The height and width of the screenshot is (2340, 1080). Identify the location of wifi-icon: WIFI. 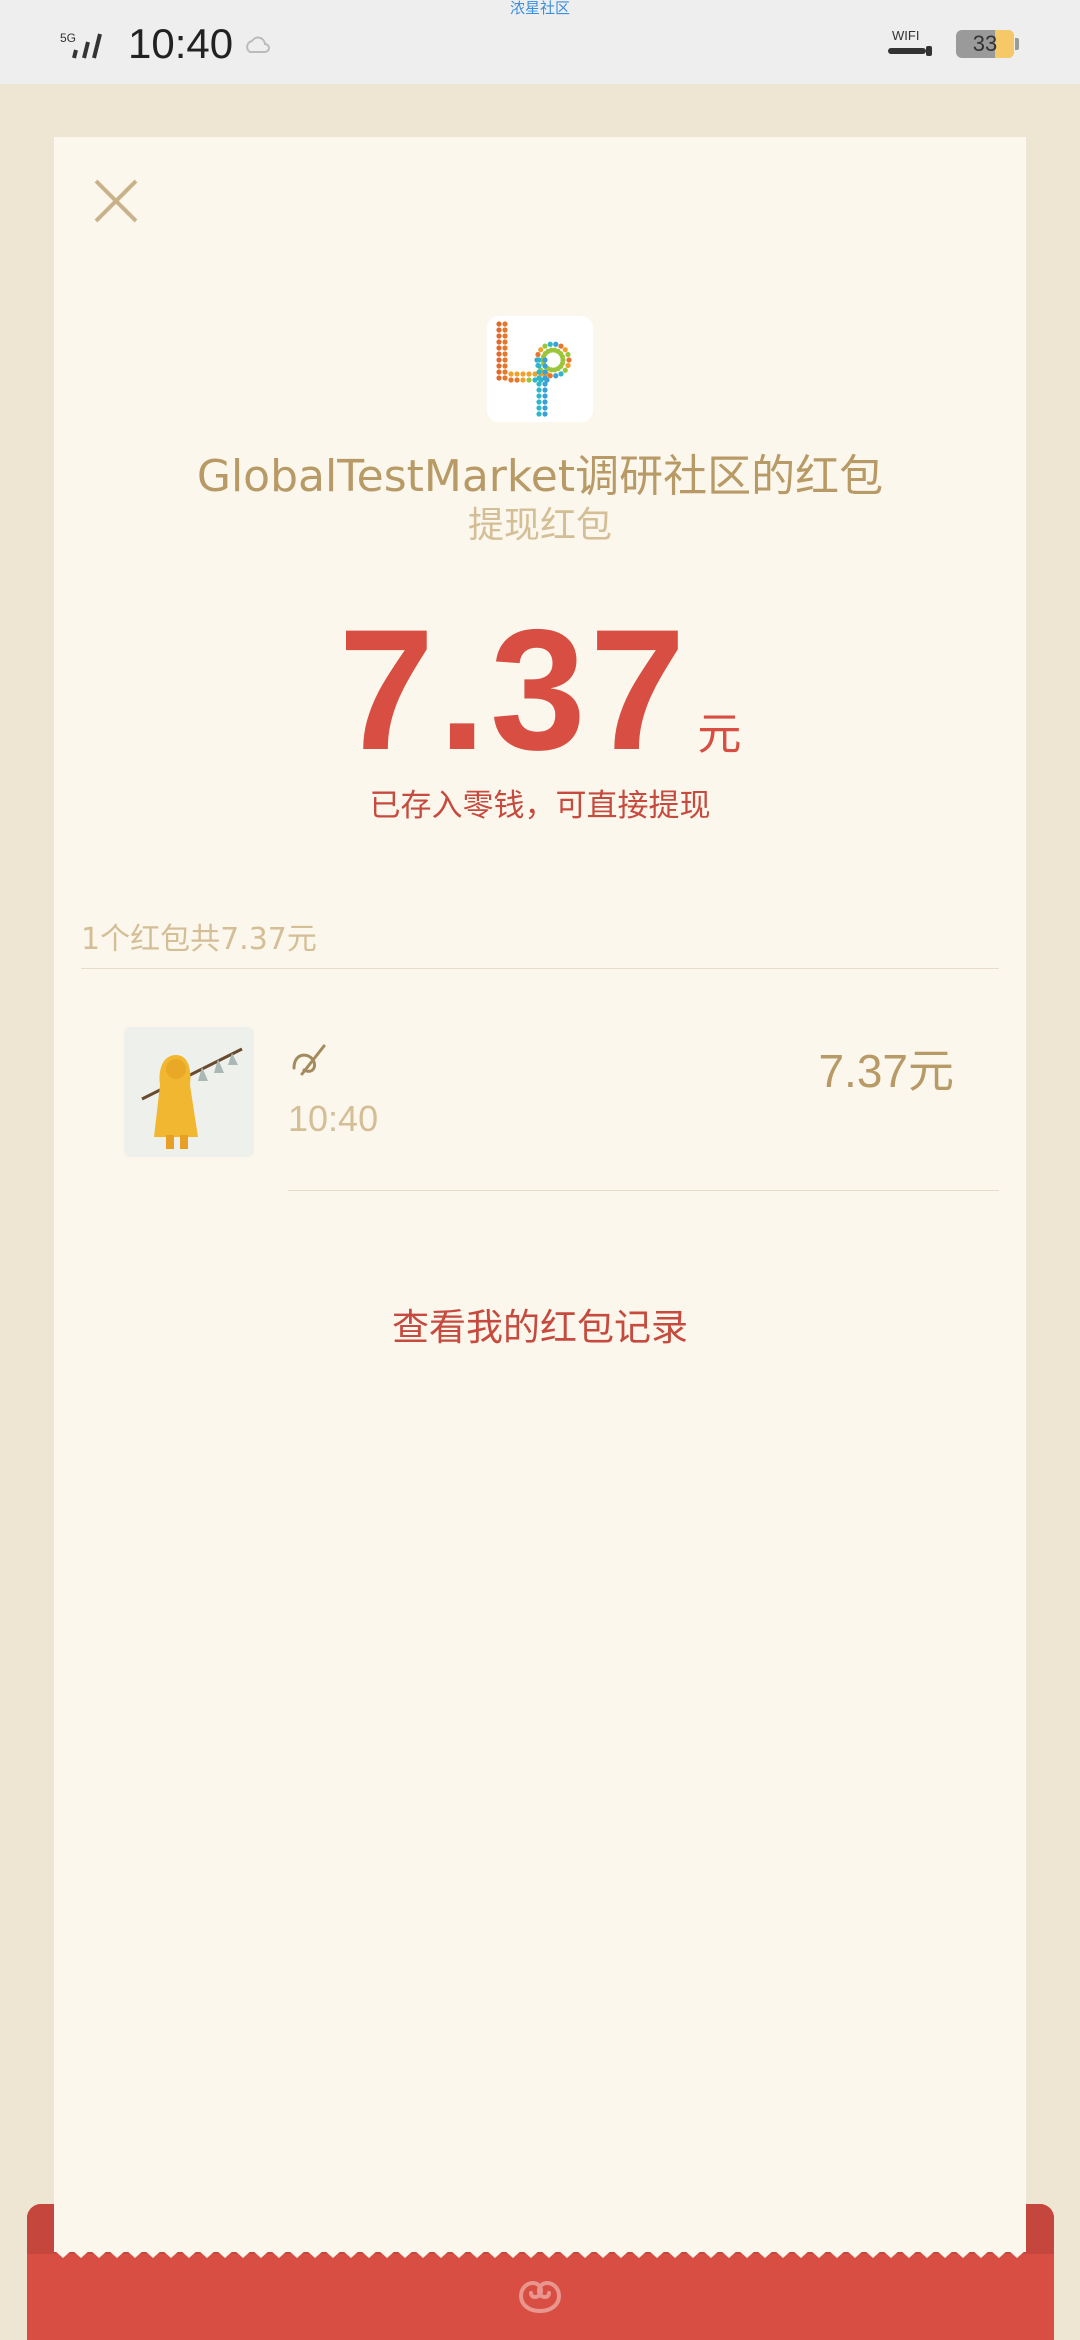
(910, 42).